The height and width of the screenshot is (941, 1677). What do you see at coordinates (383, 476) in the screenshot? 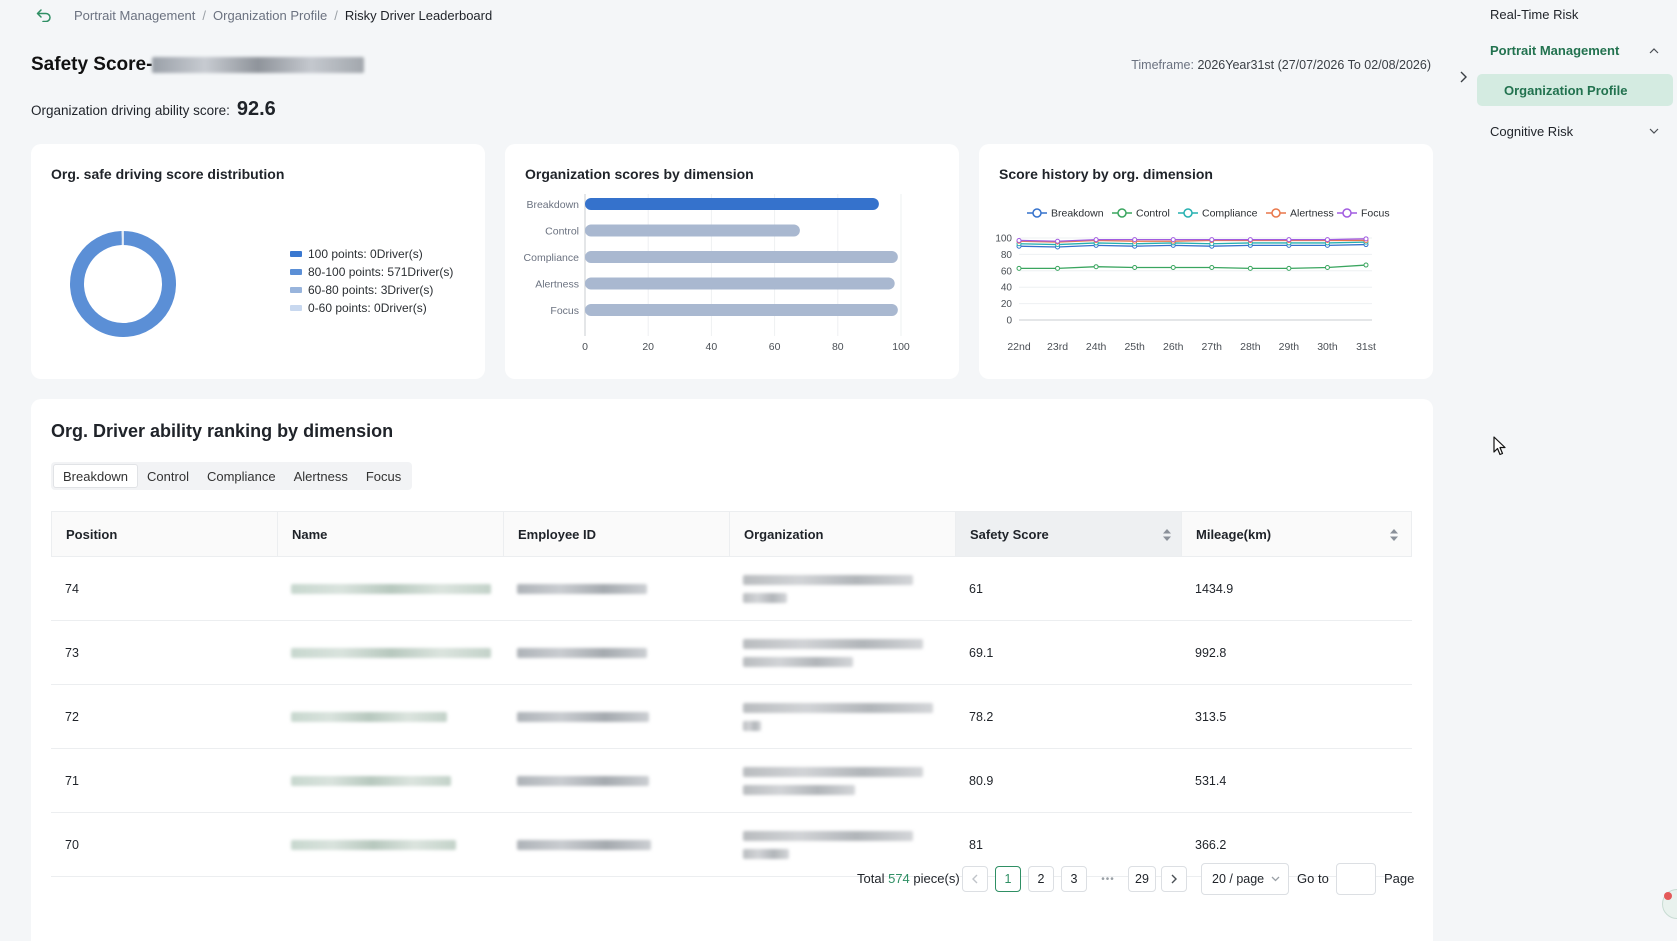
I see `tab-focus: Focus` at bounding box center [383, 476].